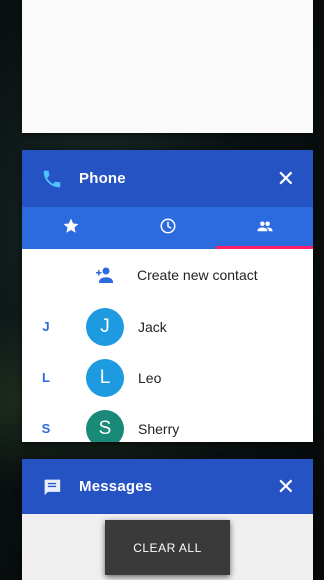 This screenshot has height=580, width=324. I want to click on messages-app-title: Messages, so click(116, 486).